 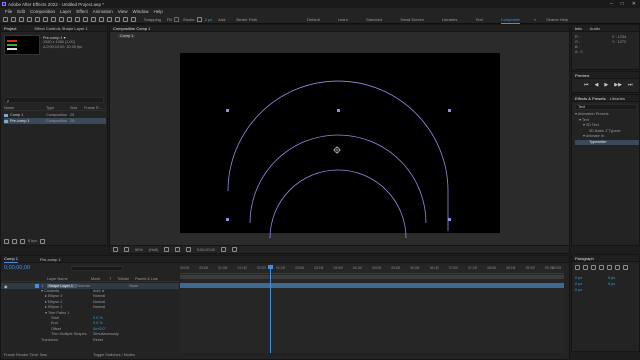 I want to click on new-folder-icon, so click(x=14, y=241).